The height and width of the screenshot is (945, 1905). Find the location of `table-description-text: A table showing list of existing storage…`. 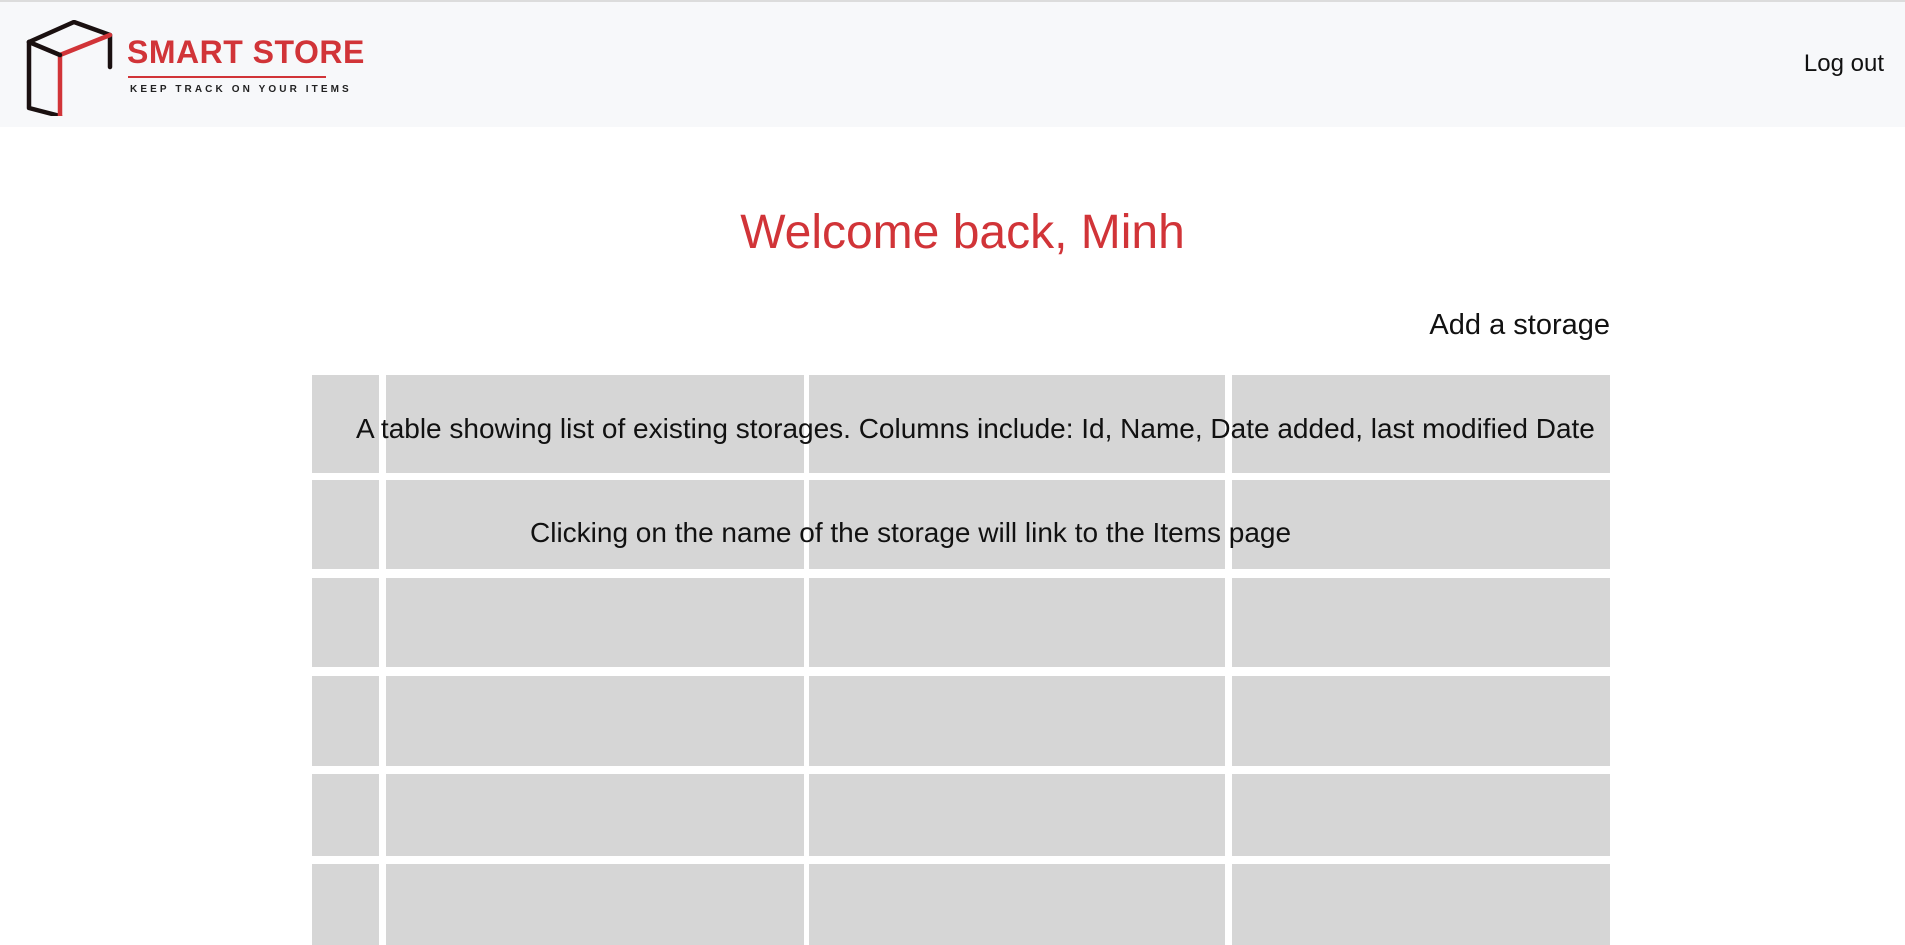

table-description-text: A table showing list of existing storage… is located at coordinates (975, 428).